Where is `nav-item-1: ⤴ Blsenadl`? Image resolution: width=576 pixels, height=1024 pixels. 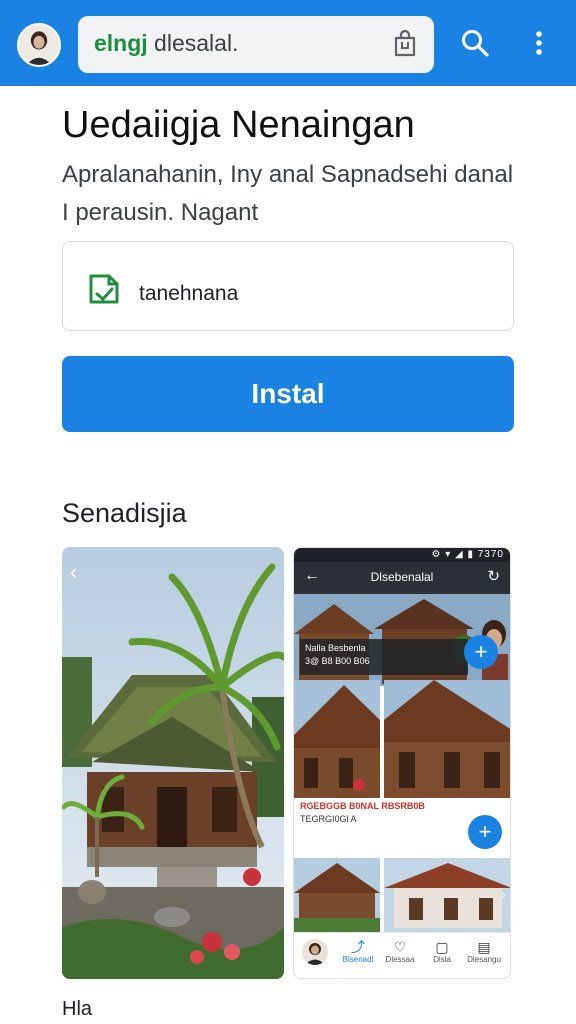 nav-item-1: ⤴ Blsenadl is located at coordinates (358, 951).